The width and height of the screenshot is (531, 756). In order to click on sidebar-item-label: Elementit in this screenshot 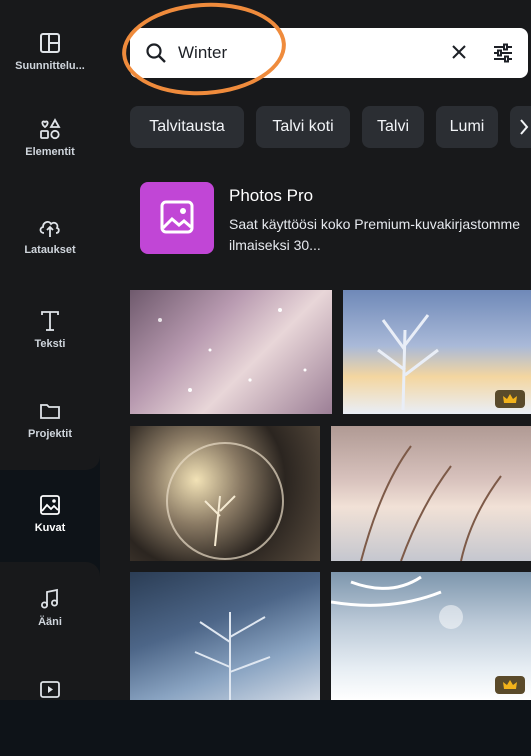, I will do `click(50, 152)`.